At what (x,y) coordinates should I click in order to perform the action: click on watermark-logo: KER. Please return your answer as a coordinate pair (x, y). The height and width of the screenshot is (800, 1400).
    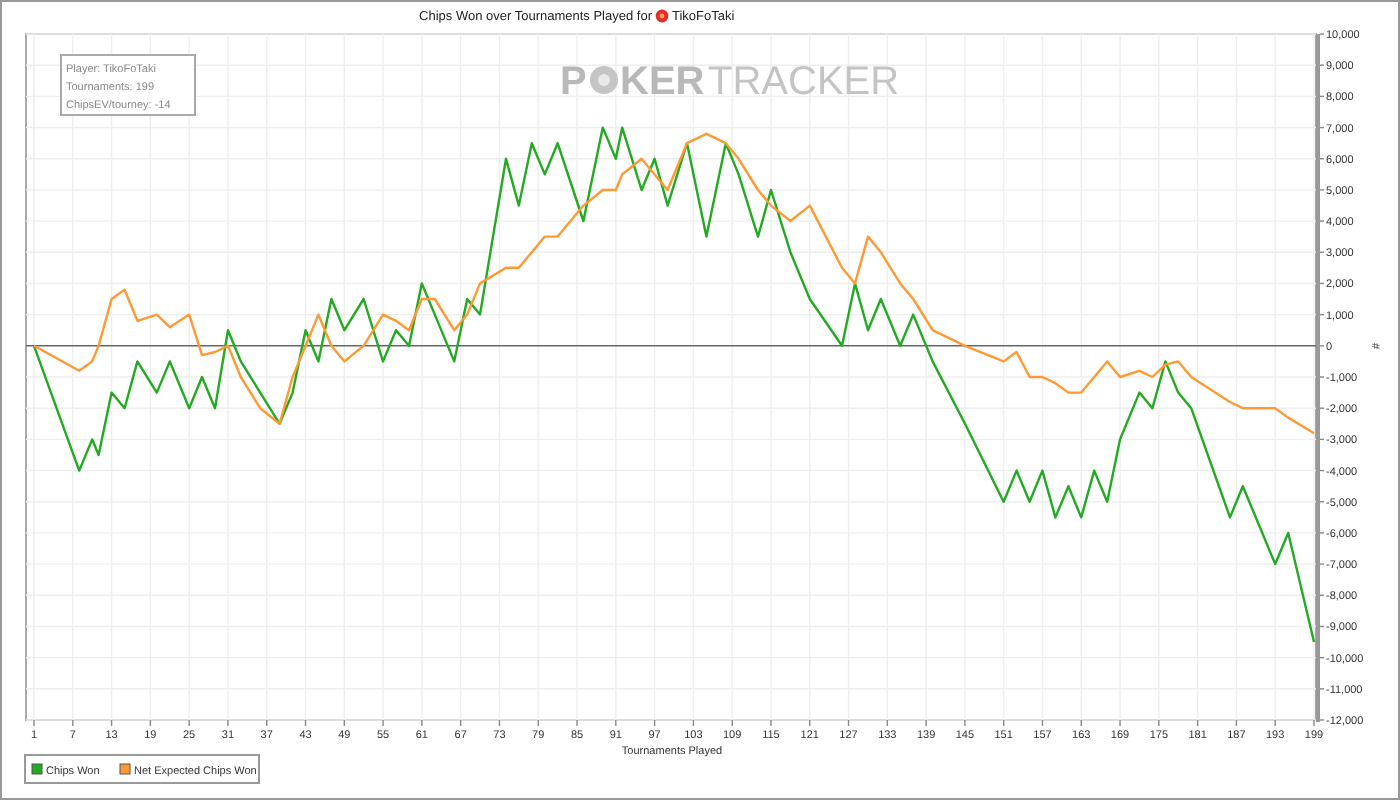
    Looking at the image, I should click on (662, 82).